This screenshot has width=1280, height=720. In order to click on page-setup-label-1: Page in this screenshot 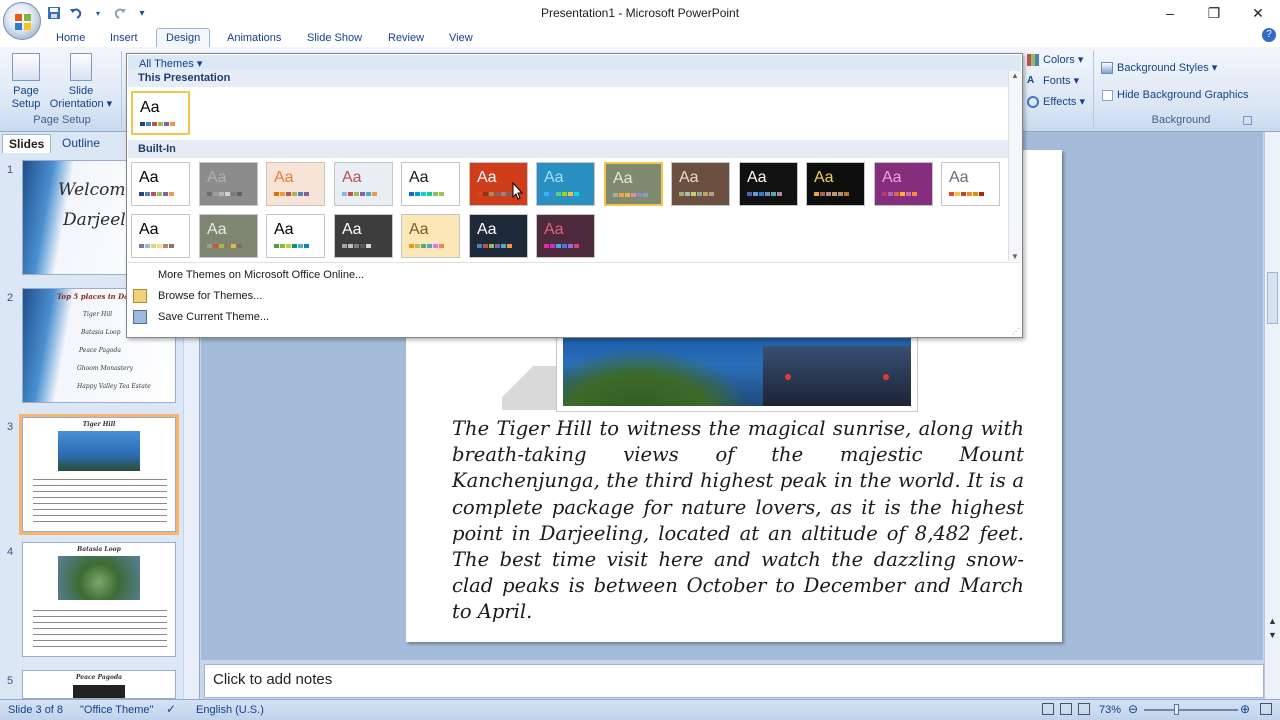, I will do `click(26, 91)`.